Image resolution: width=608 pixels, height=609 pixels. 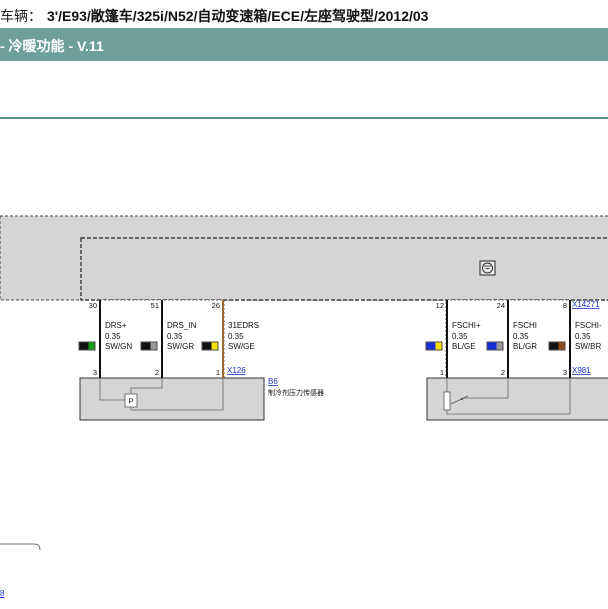 What do you see at coordinates (116, 325) in the screenshot?
I see `wire-name-label: DRS+` at bounding box center [116, 325].